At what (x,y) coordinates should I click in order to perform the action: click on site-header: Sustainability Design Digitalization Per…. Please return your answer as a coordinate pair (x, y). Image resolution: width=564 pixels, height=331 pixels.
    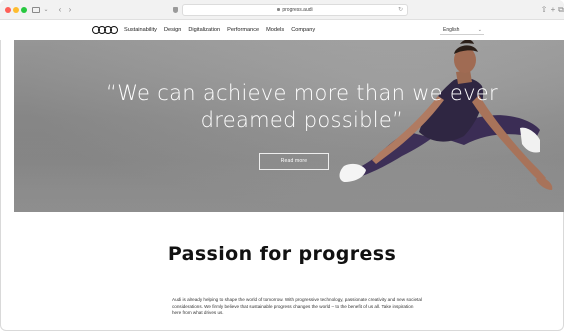
    Looking at the image, I should click on (282, 30).